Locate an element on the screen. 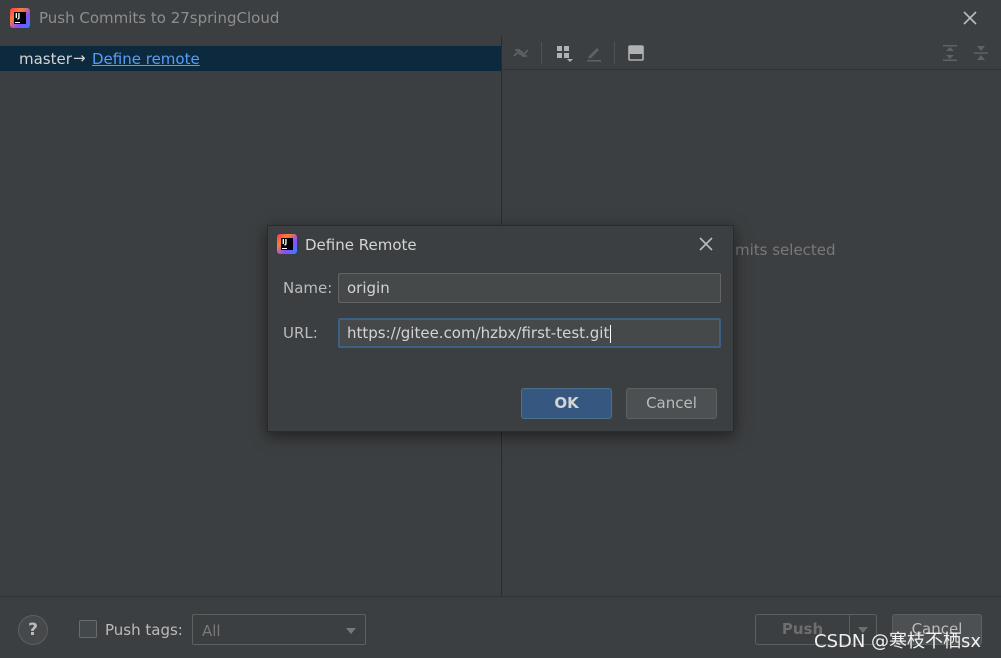 Image resolution: width=1001 pixels, height=658 pixels. push-tags-label: Push tags: is located at coordinates (144, 630).